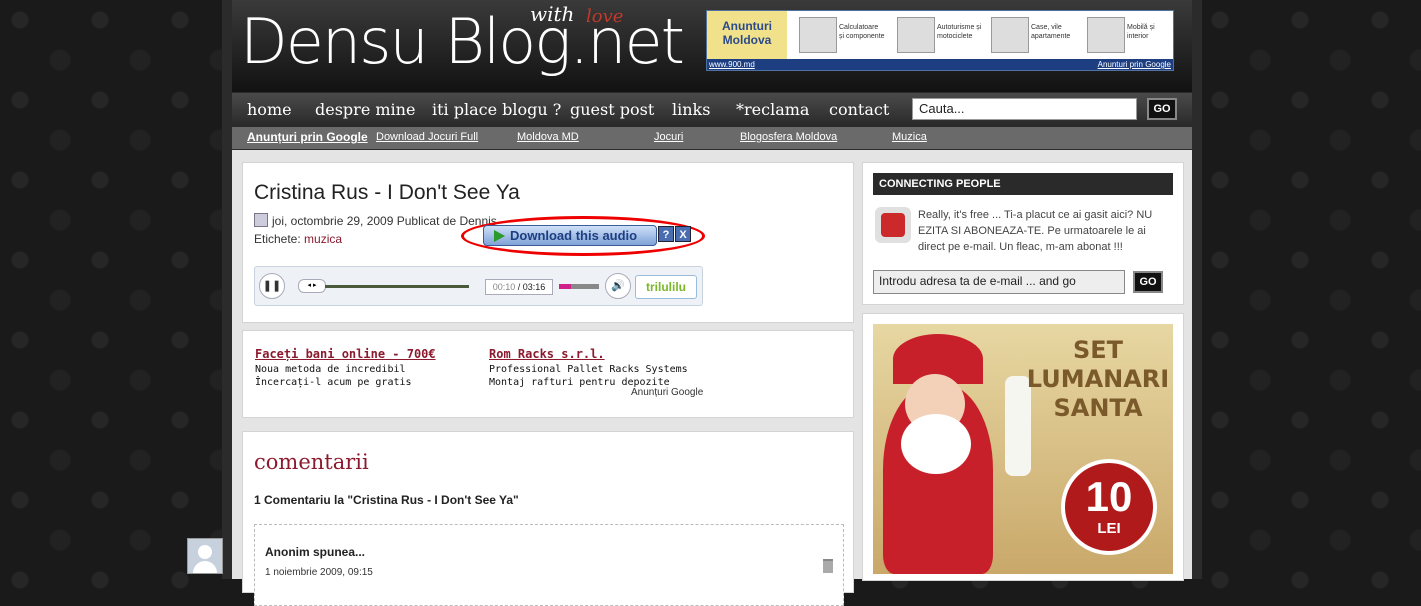  I want to click on tag-link: muzica, so click(323, 239).